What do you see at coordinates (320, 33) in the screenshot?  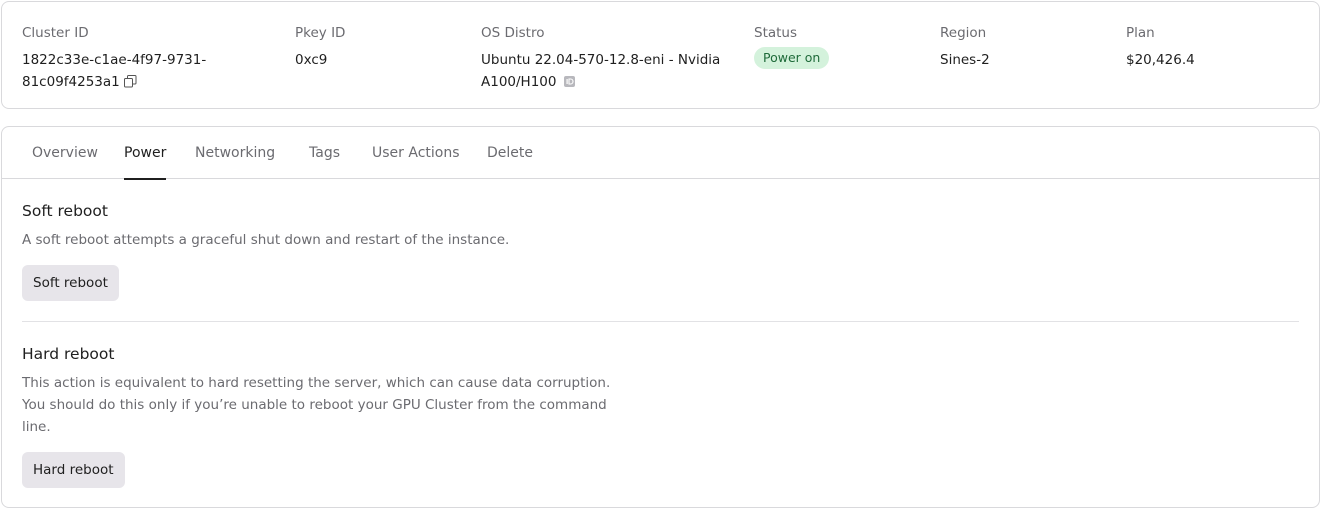 I see `pkey-id-label: Pkey ID` at bounding box center [320, 33].